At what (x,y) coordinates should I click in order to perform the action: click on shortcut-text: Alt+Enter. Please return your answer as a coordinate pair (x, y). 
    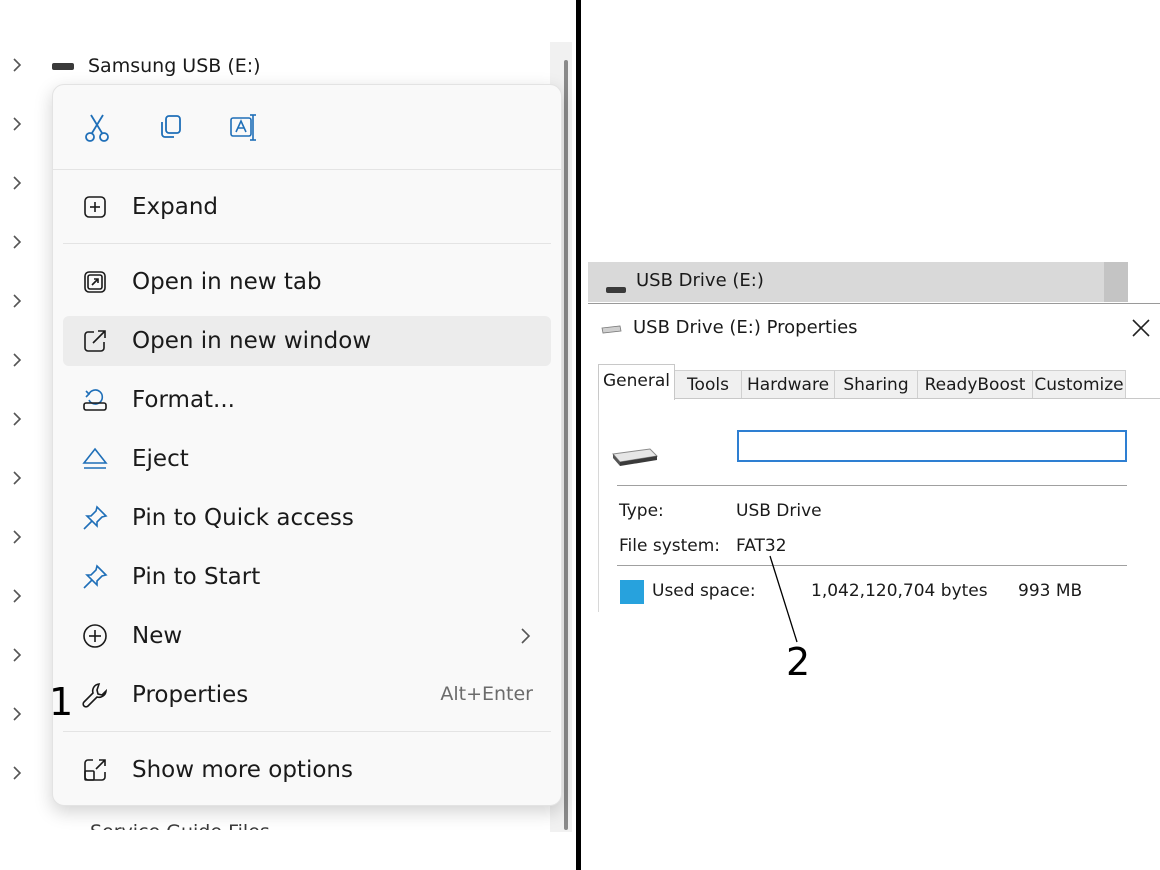
    Looking at the image, I should click on (486, 694).